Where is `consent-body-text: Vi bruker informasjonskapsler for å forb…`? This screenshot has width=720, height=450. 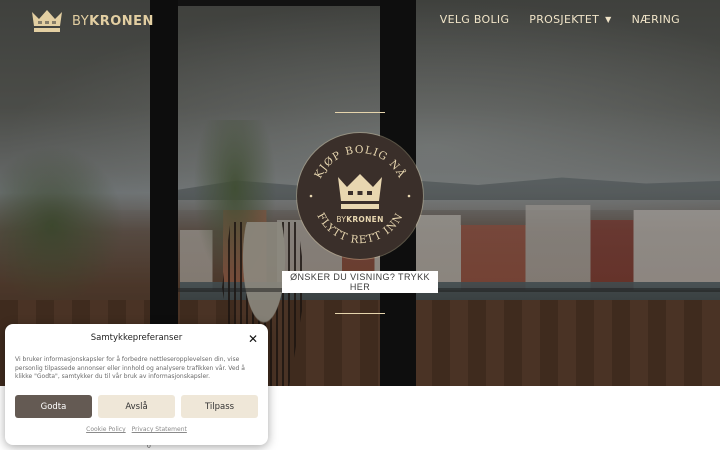 consent-body-text: Vi bruker informasjonskapsler for å forb… is located at coordinates (130, 368).